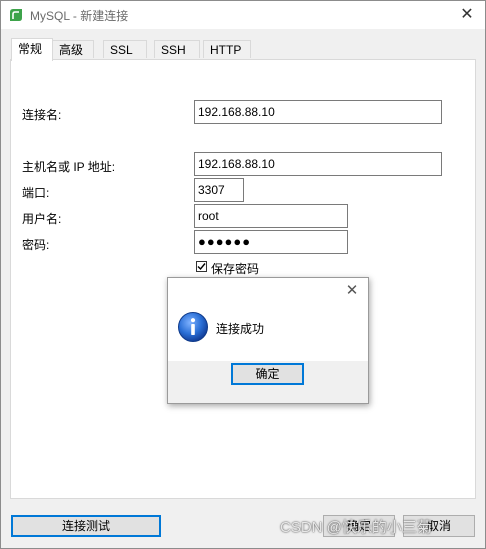  Describe the element at coordinates (125, 49) in the screenshot. I see `tab-ssl: SSL` at that location.